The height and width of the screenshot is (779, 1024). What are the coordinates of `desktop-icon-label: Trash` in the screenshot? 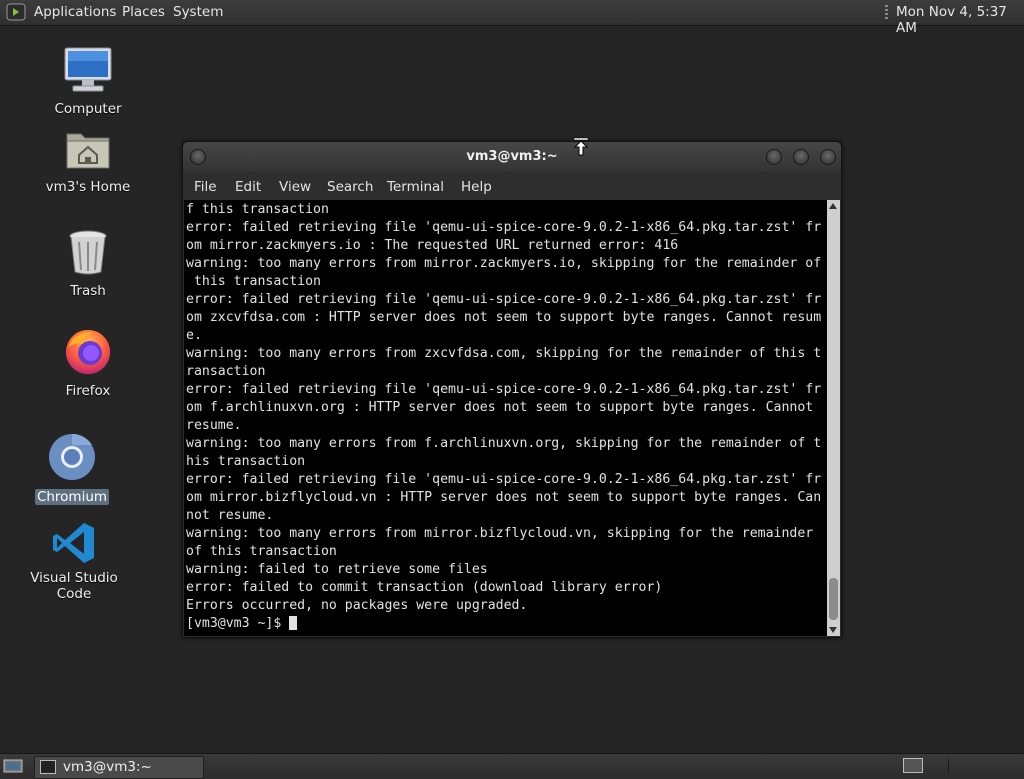 It's located at (88, 291).